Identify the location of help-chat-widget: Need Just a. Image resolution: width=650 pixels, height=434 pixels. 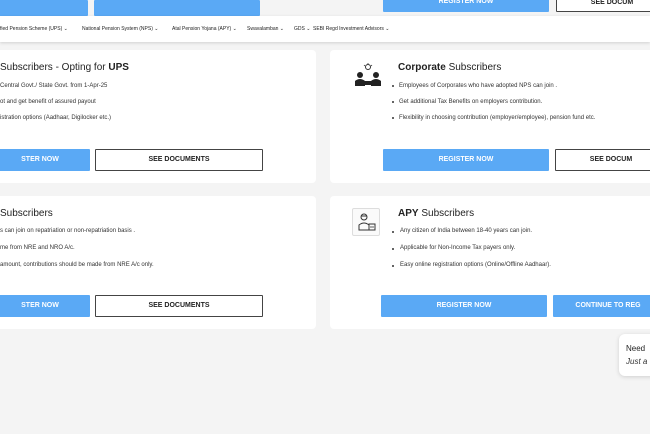
(634, 355).